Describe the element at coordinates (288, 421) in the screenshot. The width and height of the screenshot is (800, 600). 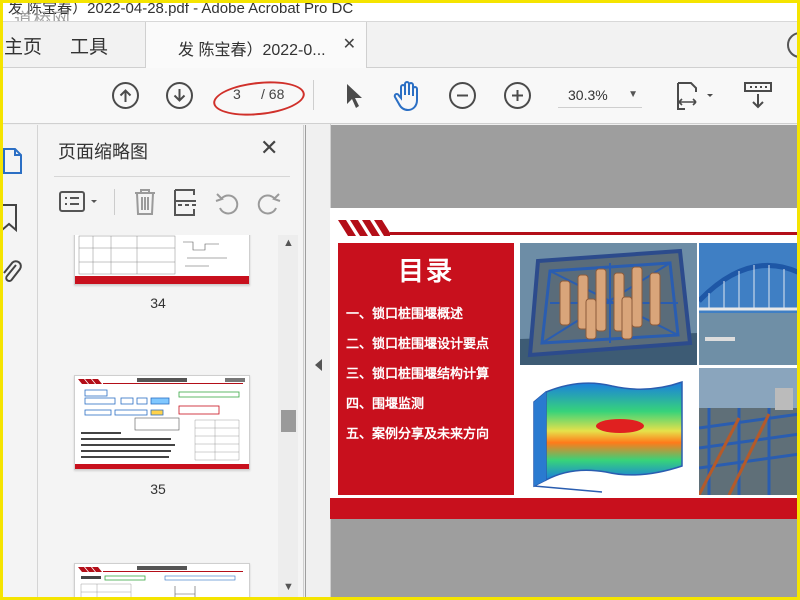
I see `scrollbar-thumb` at that location.